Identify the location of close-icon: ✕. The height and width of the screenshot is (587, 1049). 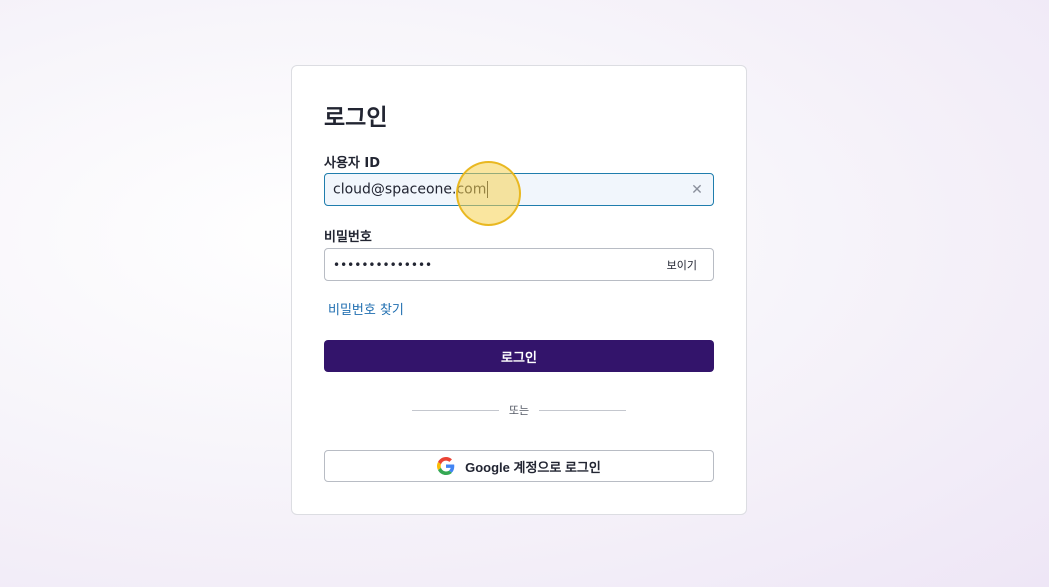
(697, 190).